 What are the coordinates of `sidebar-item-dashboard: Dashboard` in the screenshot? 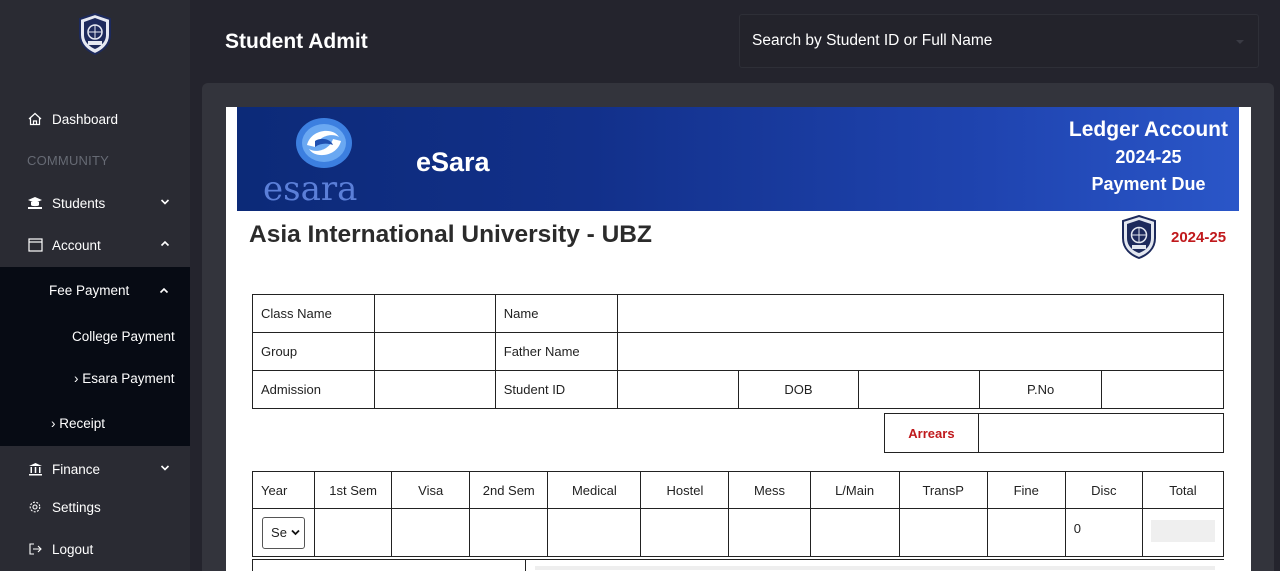 It's located at (95, 119).